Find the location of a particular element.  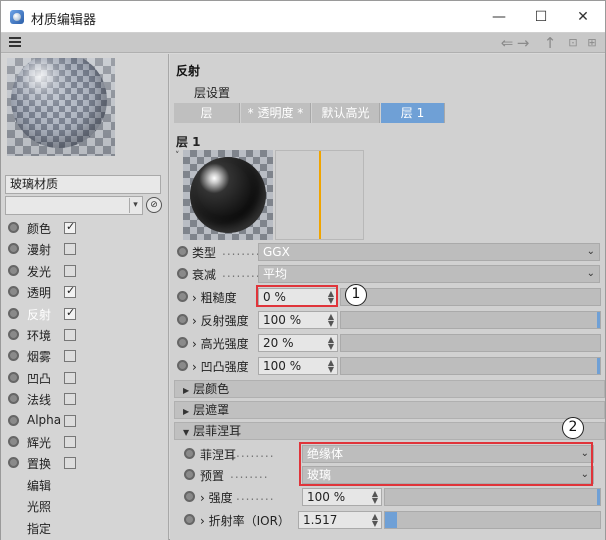

type-dropdown: GGX ⌄ is located at coordinates (429, 252).